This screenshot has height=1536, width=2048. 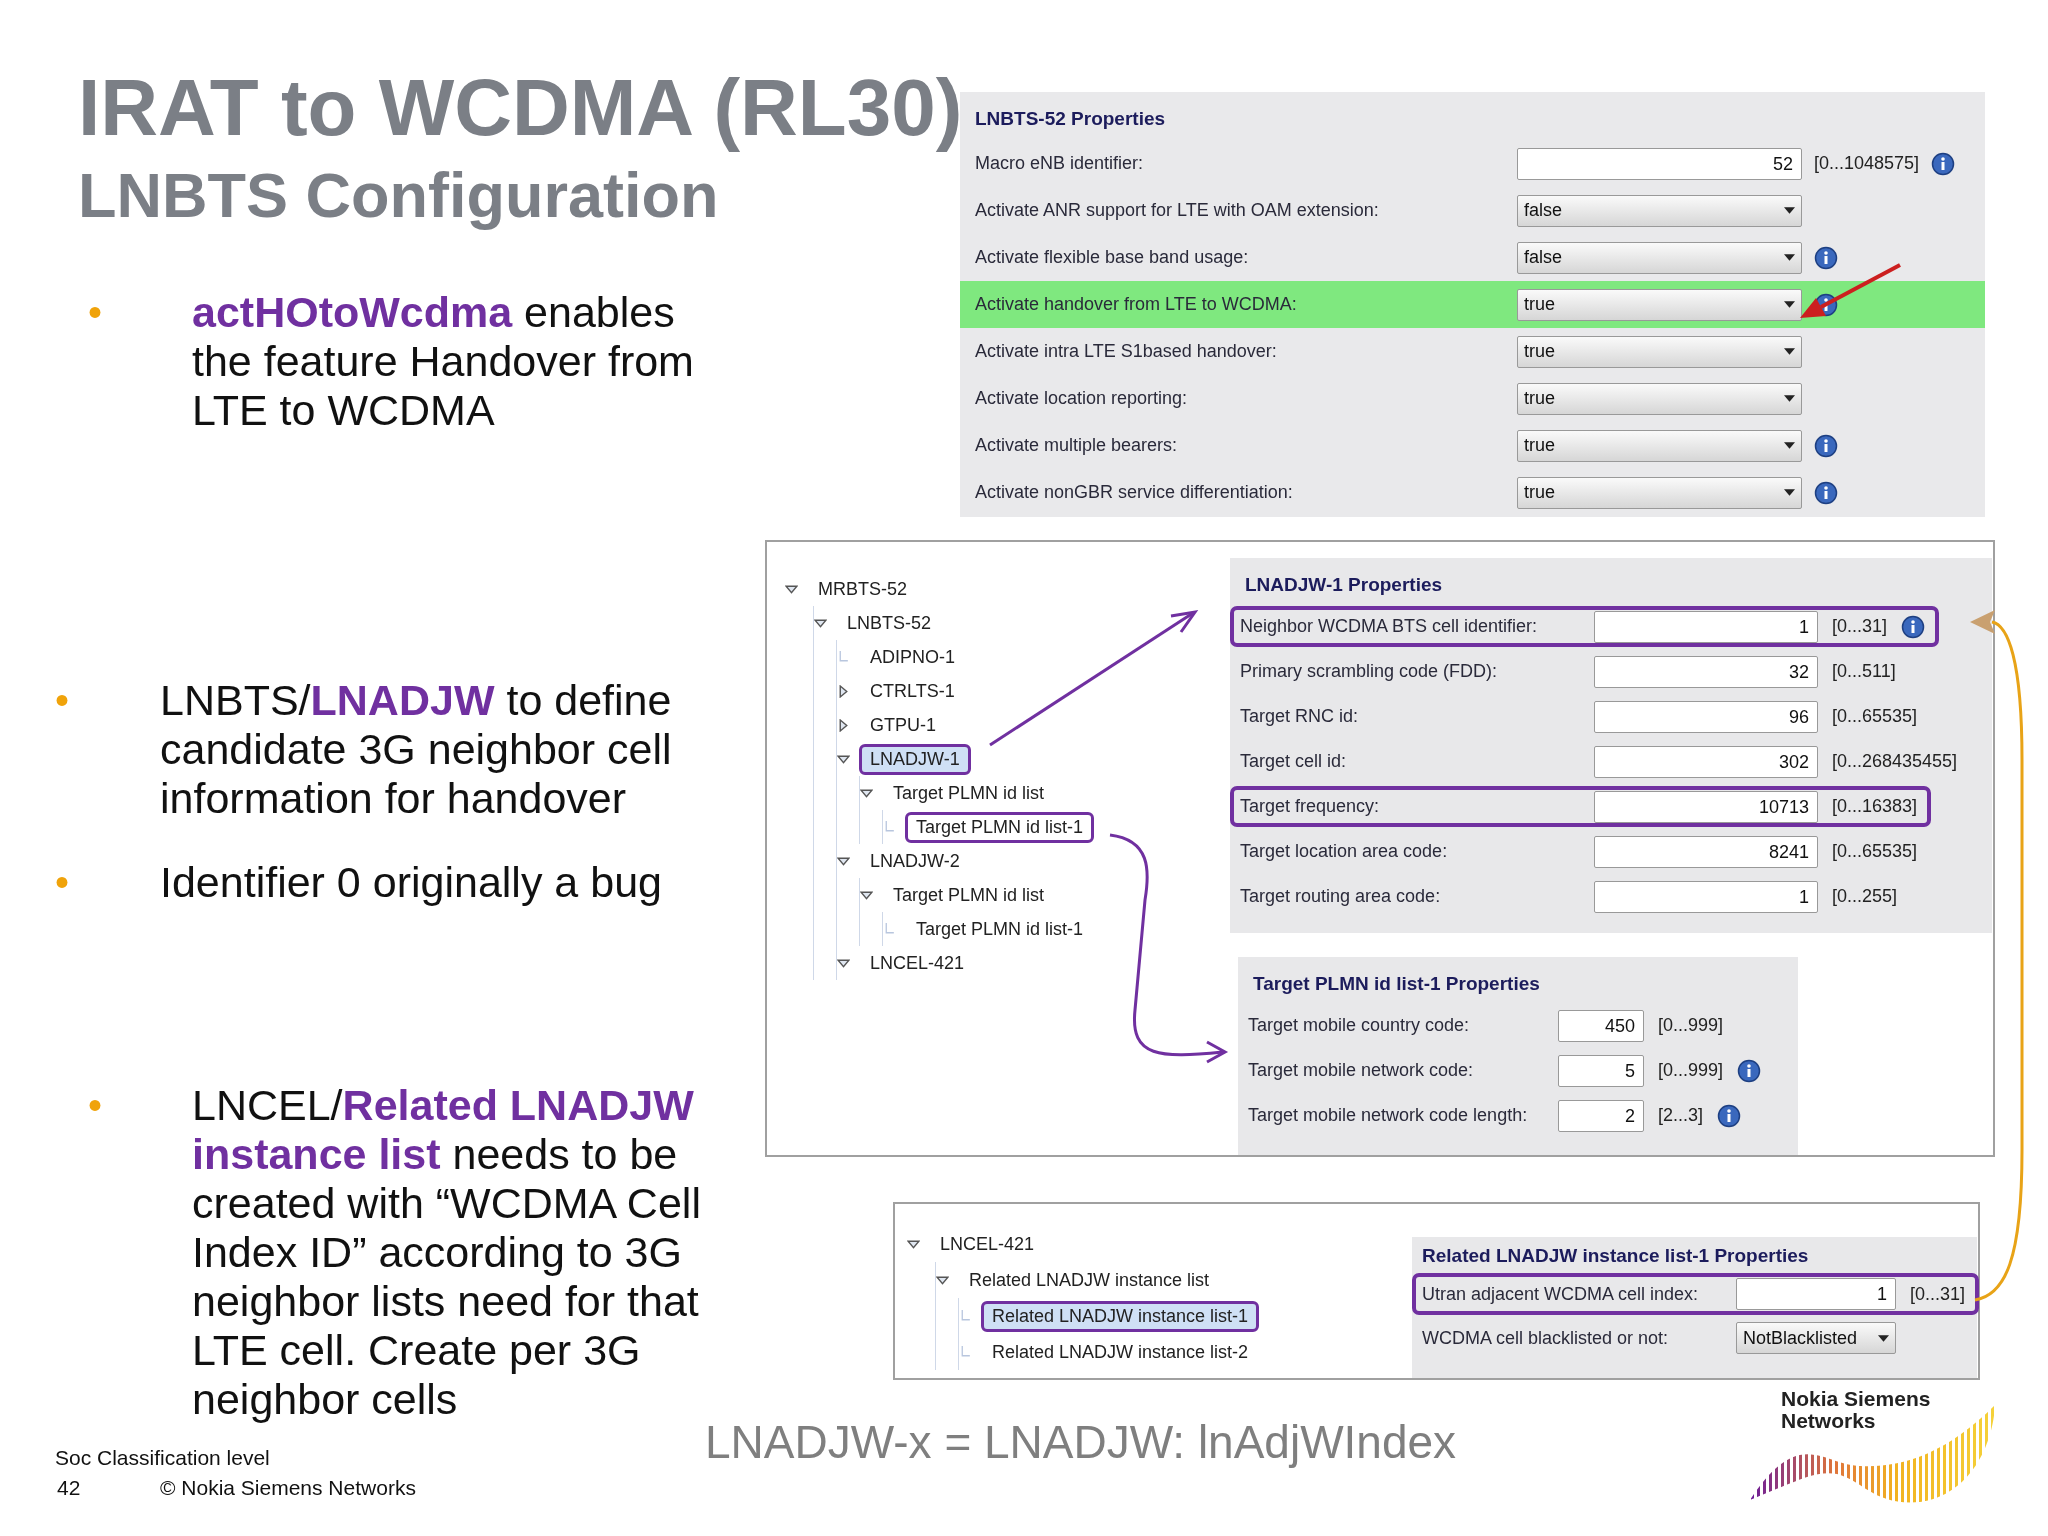 What do you see at coordinates (1120, 1352) in the screenshot?
I see `tree-item: Related LNADJW instance list-2` at bounding box center [1120, 1352].